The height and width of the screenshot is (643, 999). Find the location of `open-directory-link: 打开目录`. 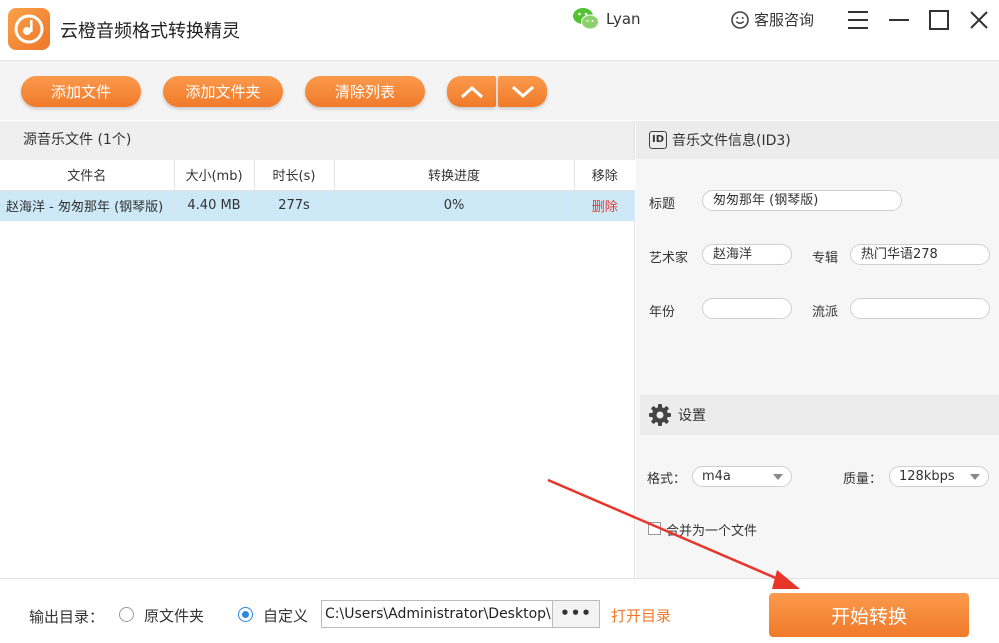

open-directory-link: 打开目录 is located at coordinates (641, 615).